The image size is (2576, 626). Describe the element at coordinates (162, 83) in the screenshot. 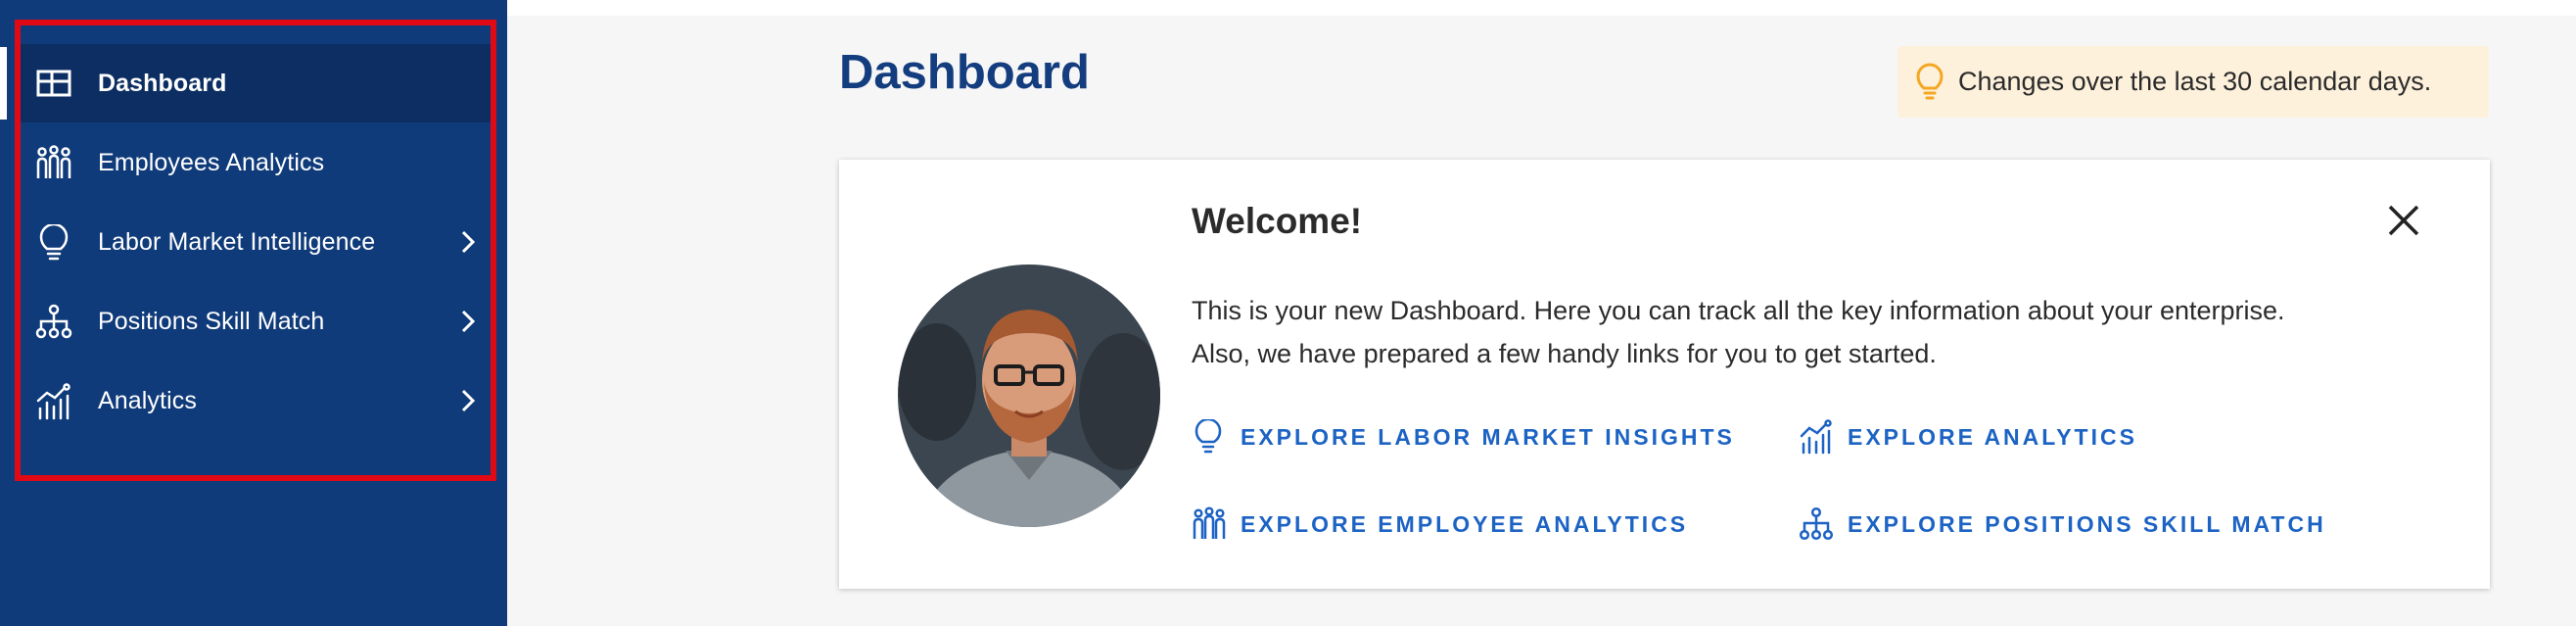

I see `sidebar-item-label: Dashboard` at that location.